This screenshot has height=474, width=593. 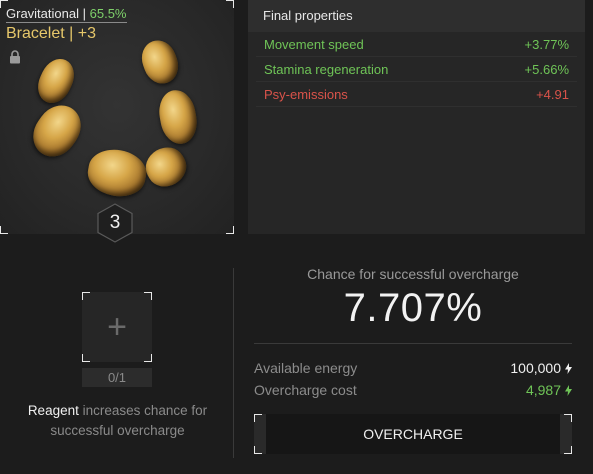 What do you see at coordinates (546, 44) in the screenshot?
I see `property-value: +3.77%` at bounding box center [546, 44].